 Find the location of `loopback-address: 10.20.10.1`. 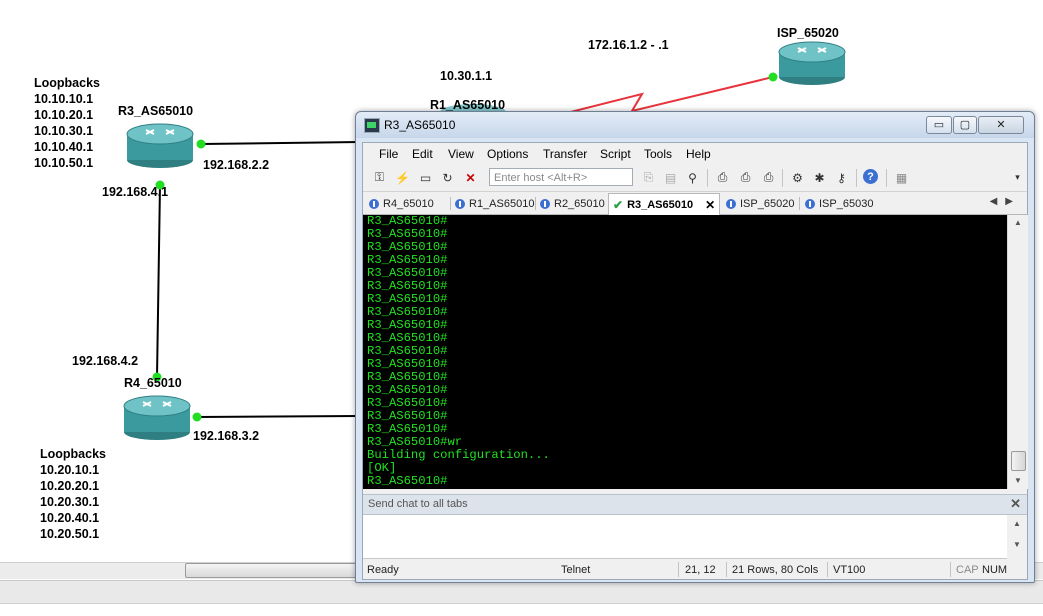

loopback-address: 10.20.10.1 is located at coordinates (70, 470).